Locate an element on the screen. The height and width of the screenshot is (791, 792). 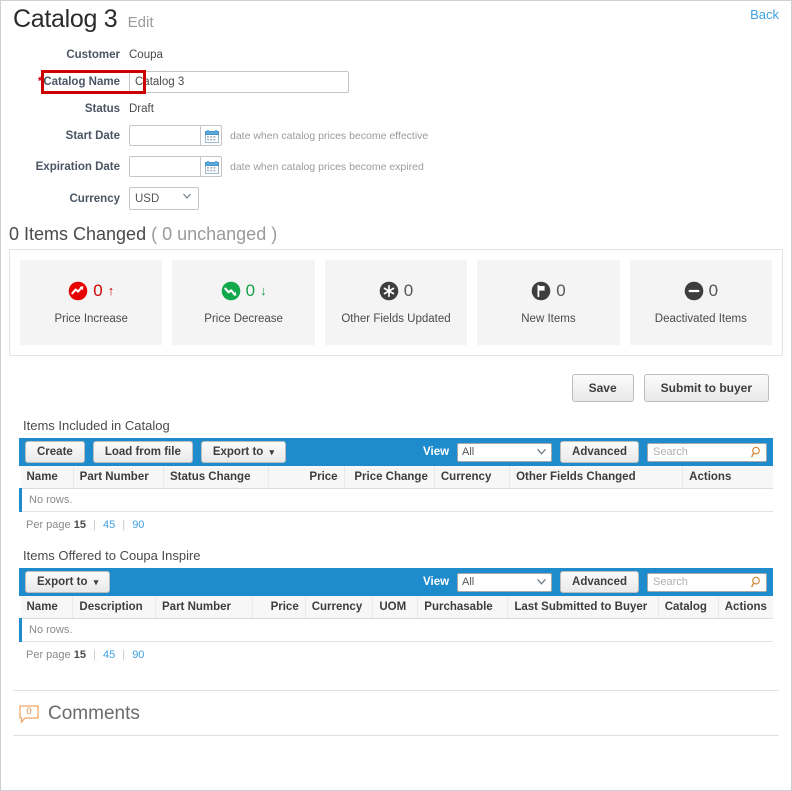
card-new-items: 0 New Items is located at coordinates (548, 302).